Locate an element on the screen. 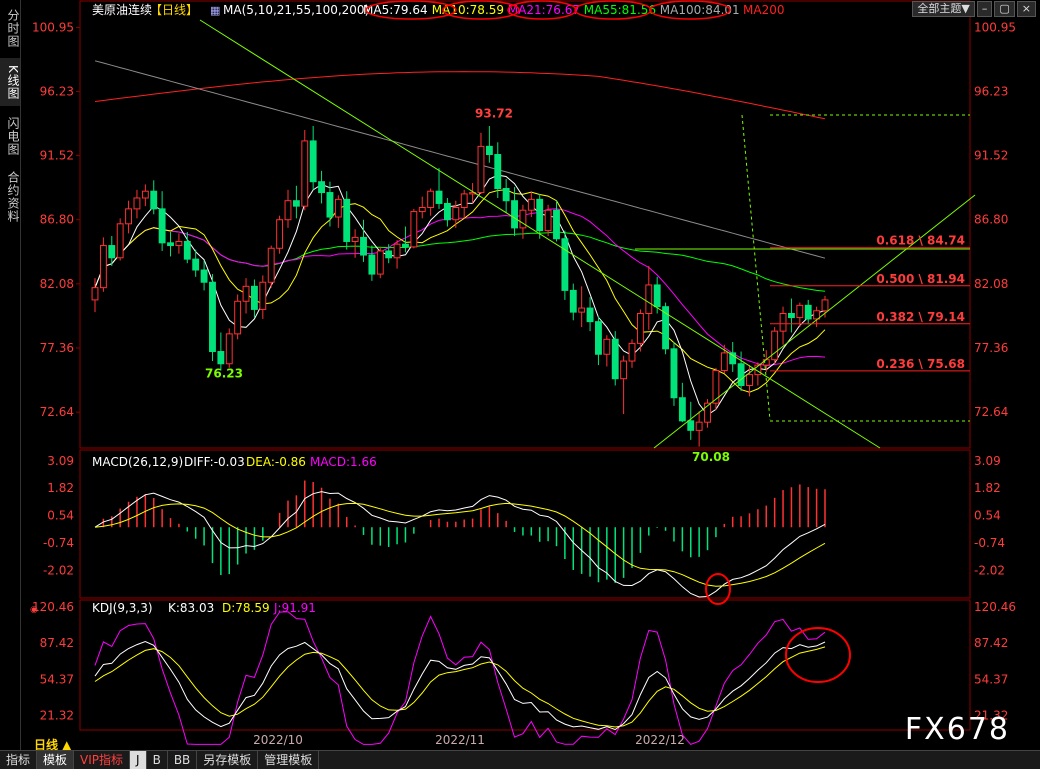  x-axis-date-label: 2022/11 is located at coordinates (460, 740).